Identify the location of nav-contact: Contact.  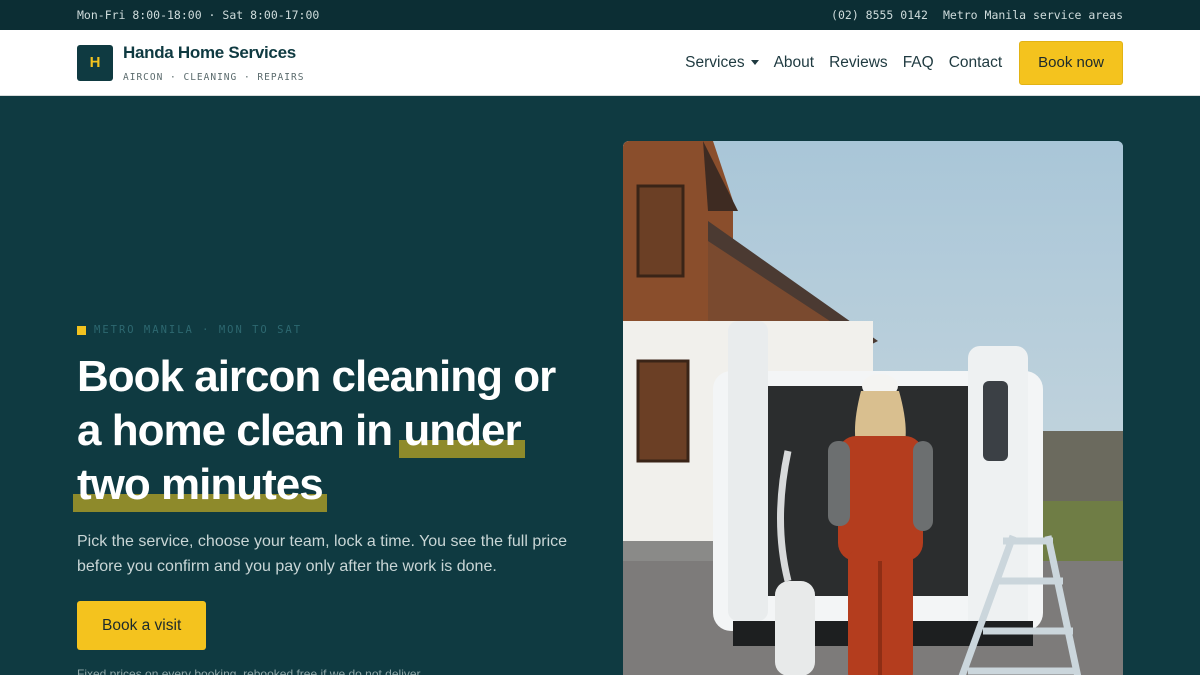
(975, 63).